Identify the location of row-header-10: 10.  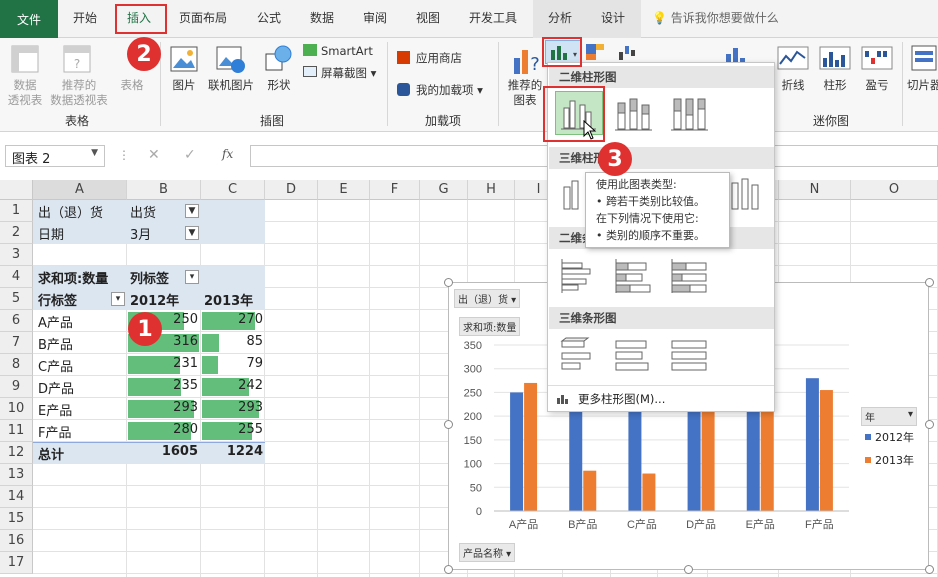
(16, 409).